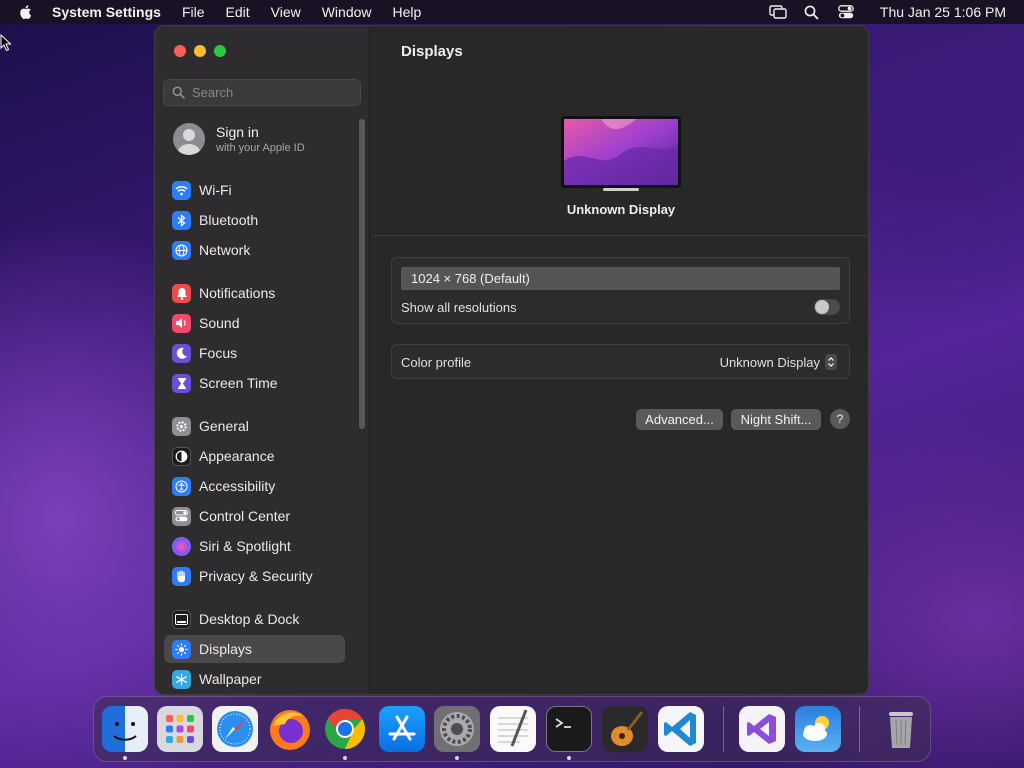  I want to click on toggles-icon, so click(181, 516).